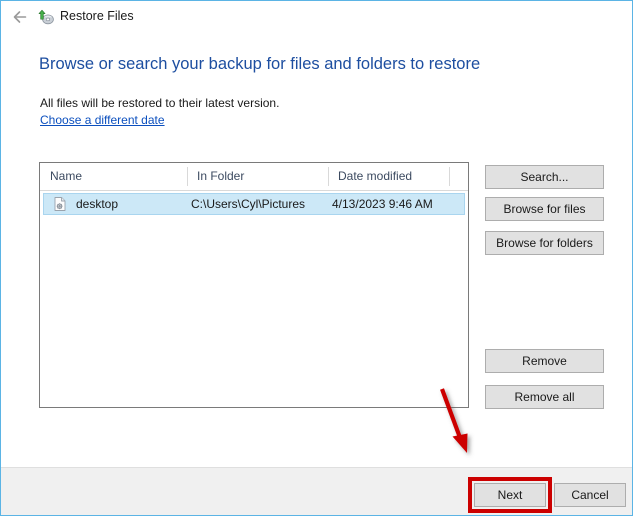 The width and height of the screenshot is (633, 516). Describe the element at coordinates (544, 209) in the screenshot. I see `browse-for-files-button: Browse for files` at that location.